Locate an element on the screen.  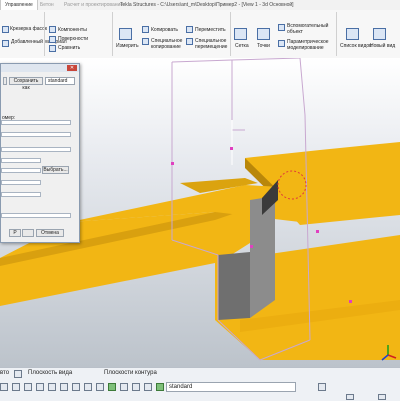
grid-button: Сетка is located at coordinates (242, 46).